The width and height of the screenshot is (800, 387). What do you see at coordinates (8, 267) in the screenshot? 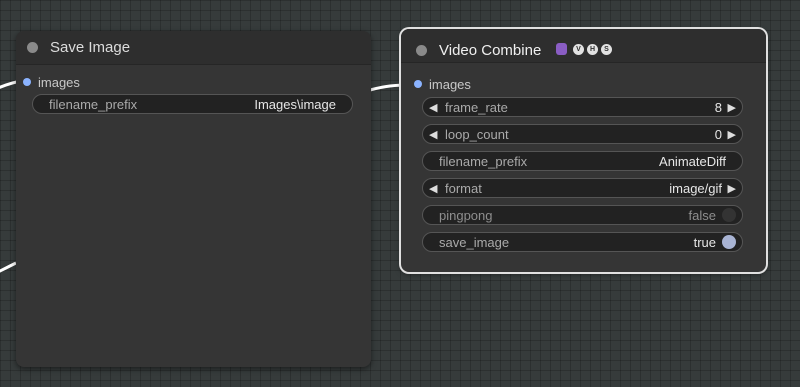
I see `link-wire-left-bottom` at bounding box center [8, 267].